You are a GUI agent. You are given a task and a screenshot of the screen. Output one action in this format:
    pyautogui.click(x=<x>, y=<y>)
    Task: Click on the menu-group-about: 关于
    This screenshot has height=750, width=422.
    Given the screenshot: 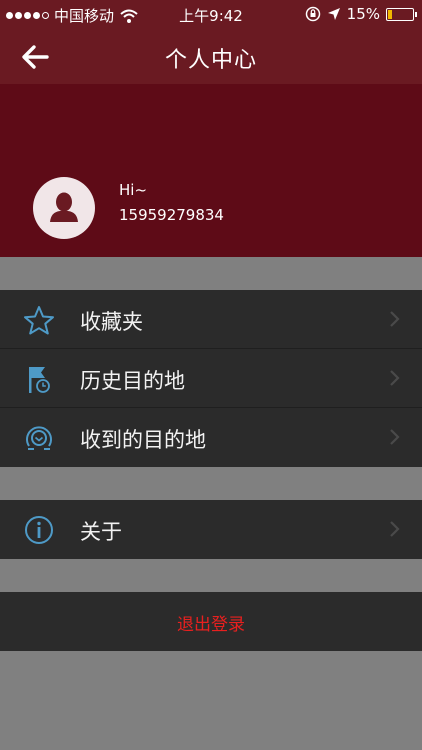 What is the action you would take?
    pyautogui.click(x=211, y=529)
    